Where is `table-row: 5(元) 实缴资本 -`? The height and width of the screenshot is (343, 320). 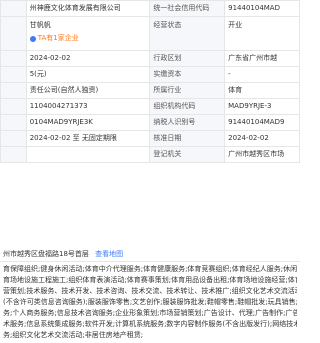
table-row: 5(元) 实缴资本 - is located at coordinates (150, 74).